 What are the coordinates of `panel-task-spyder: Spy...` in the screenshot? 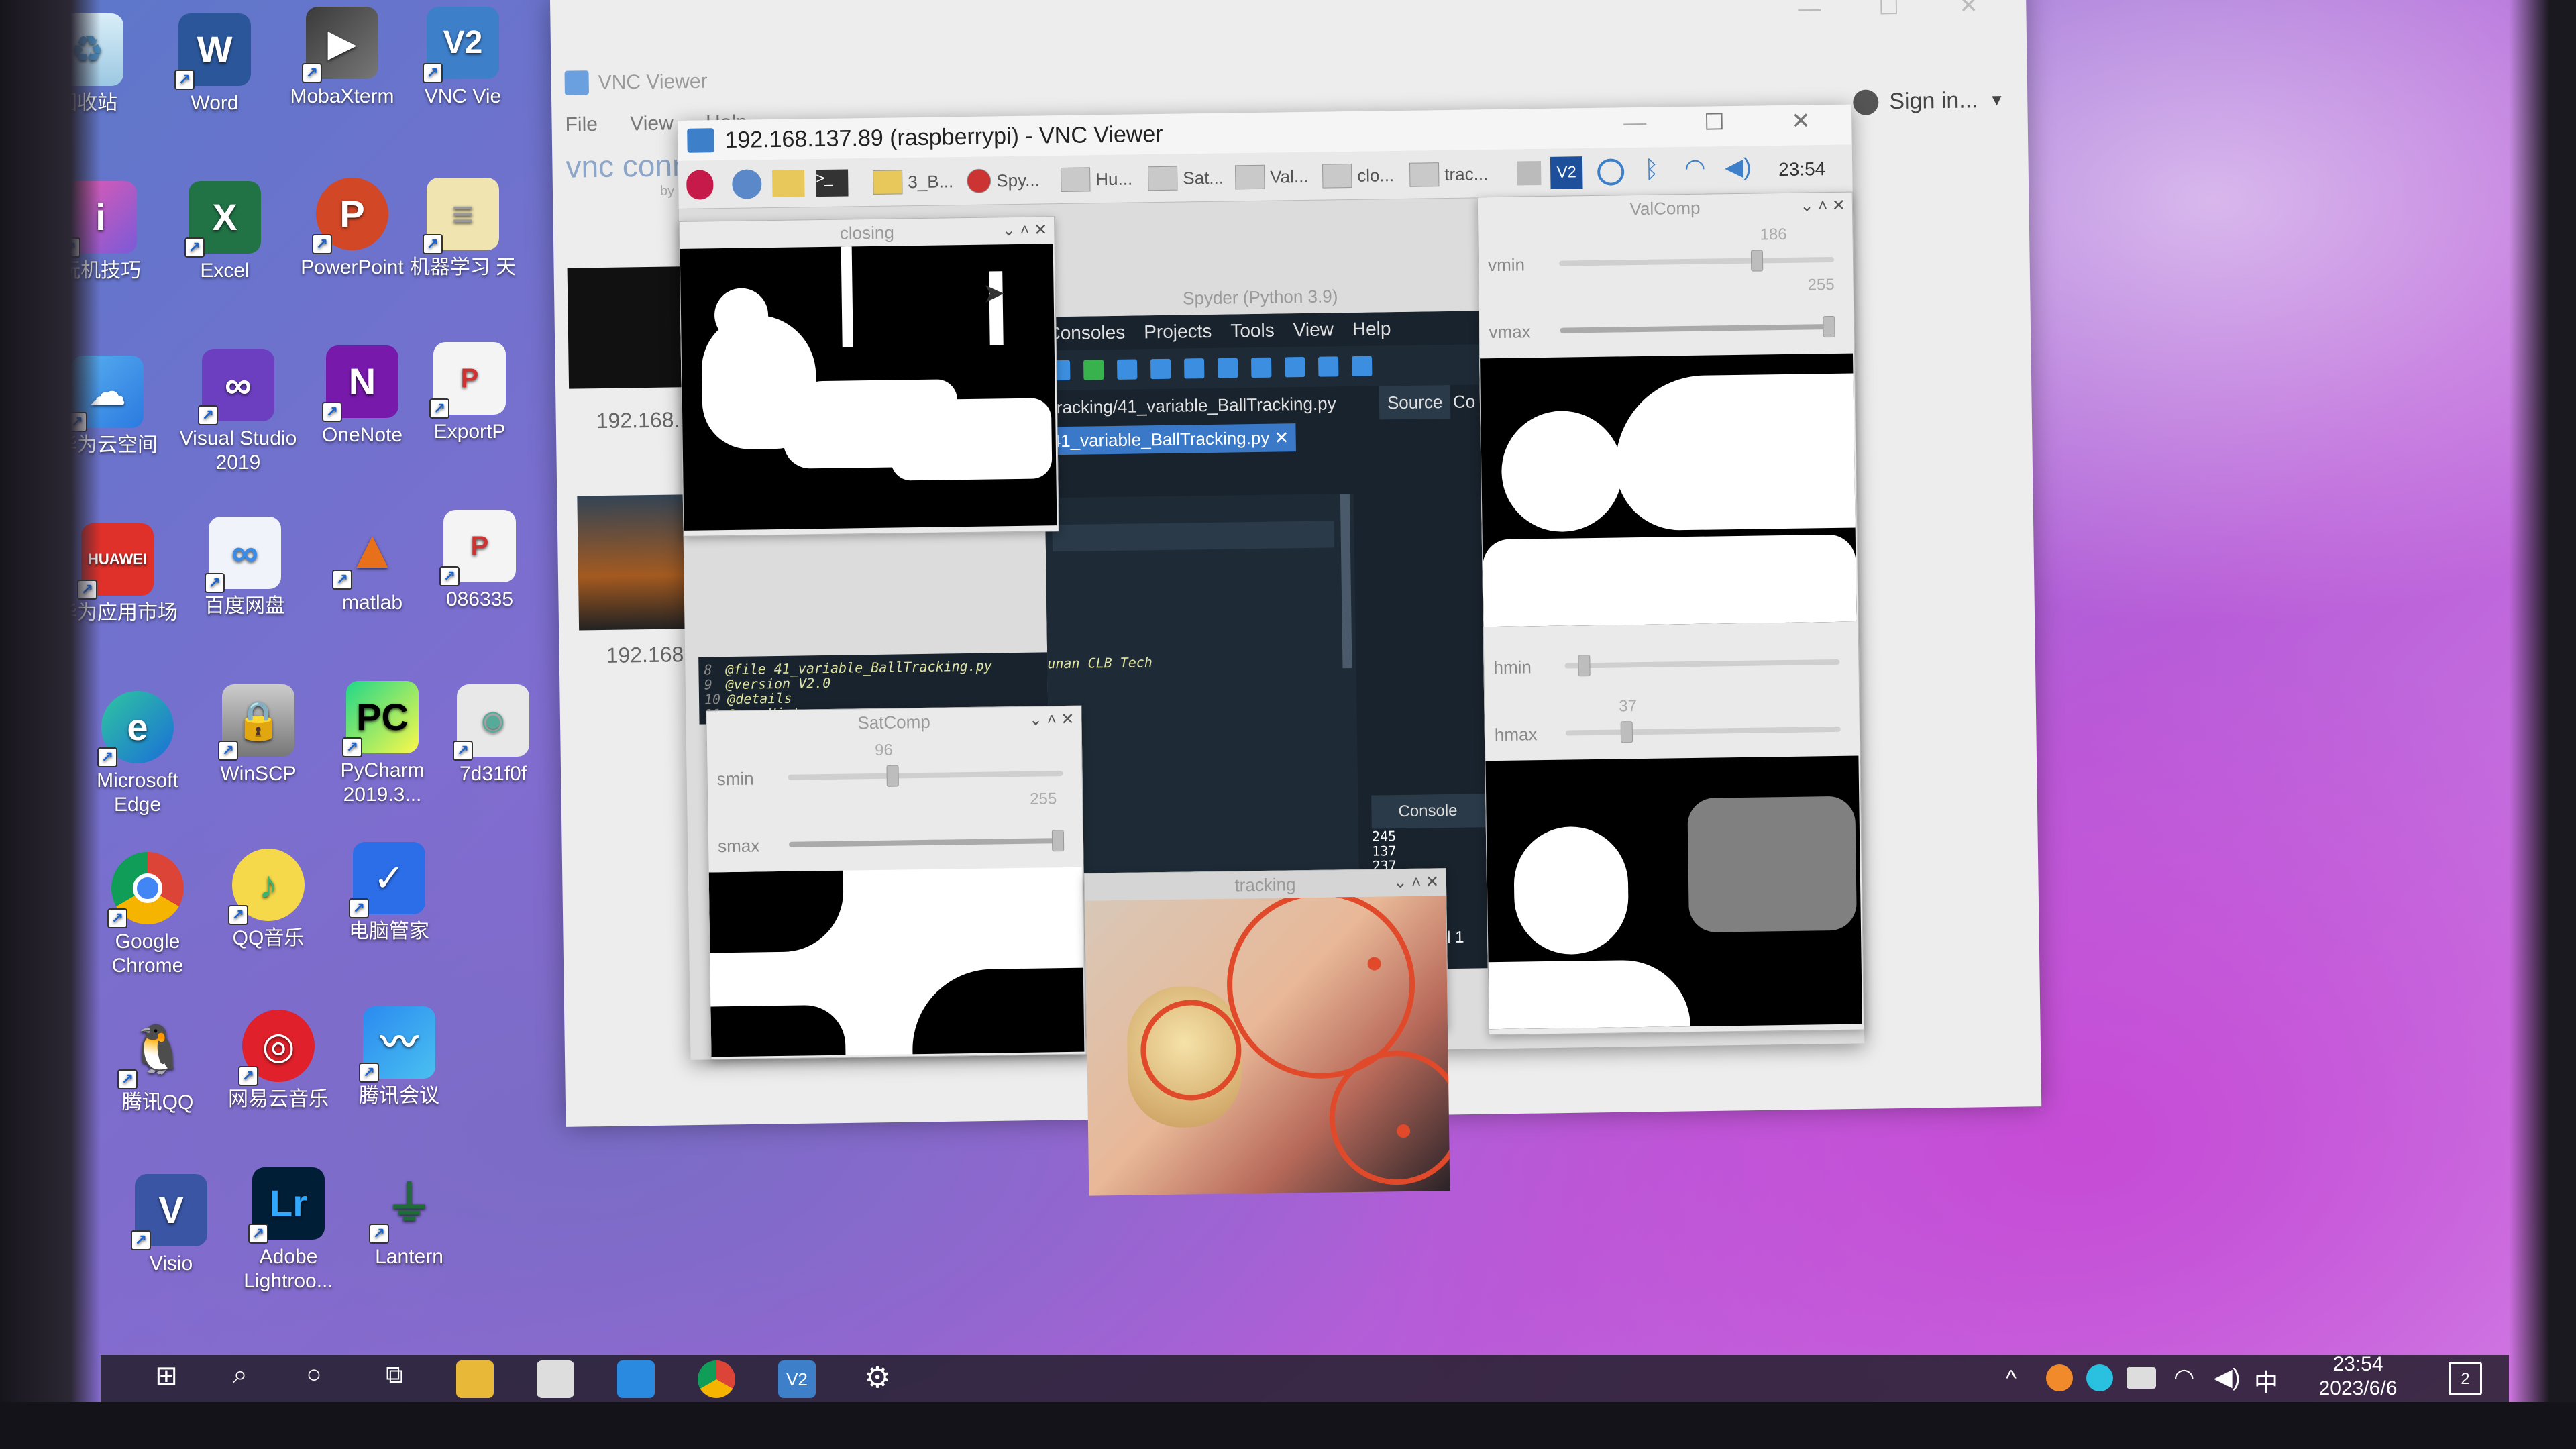 It's located at (1003, 180).